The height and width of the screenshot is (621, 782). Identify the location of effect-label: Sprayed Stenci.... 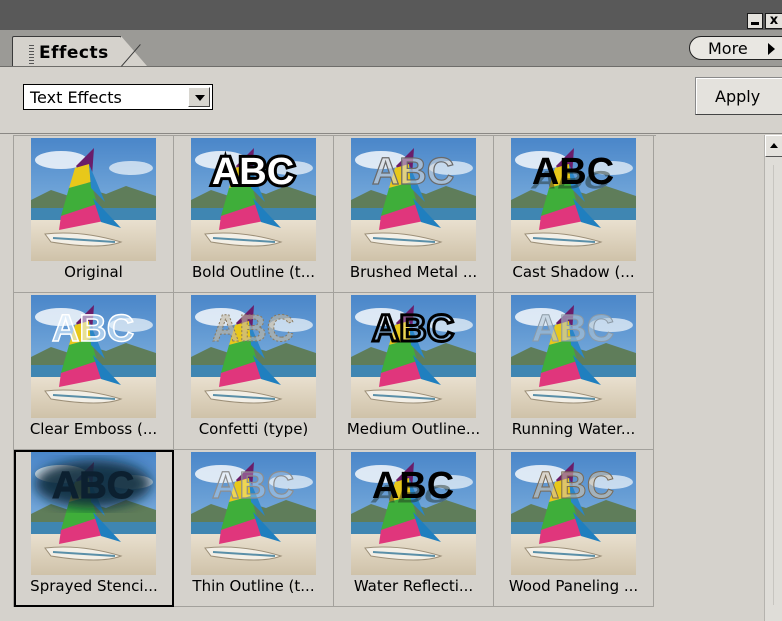
(94, 586).